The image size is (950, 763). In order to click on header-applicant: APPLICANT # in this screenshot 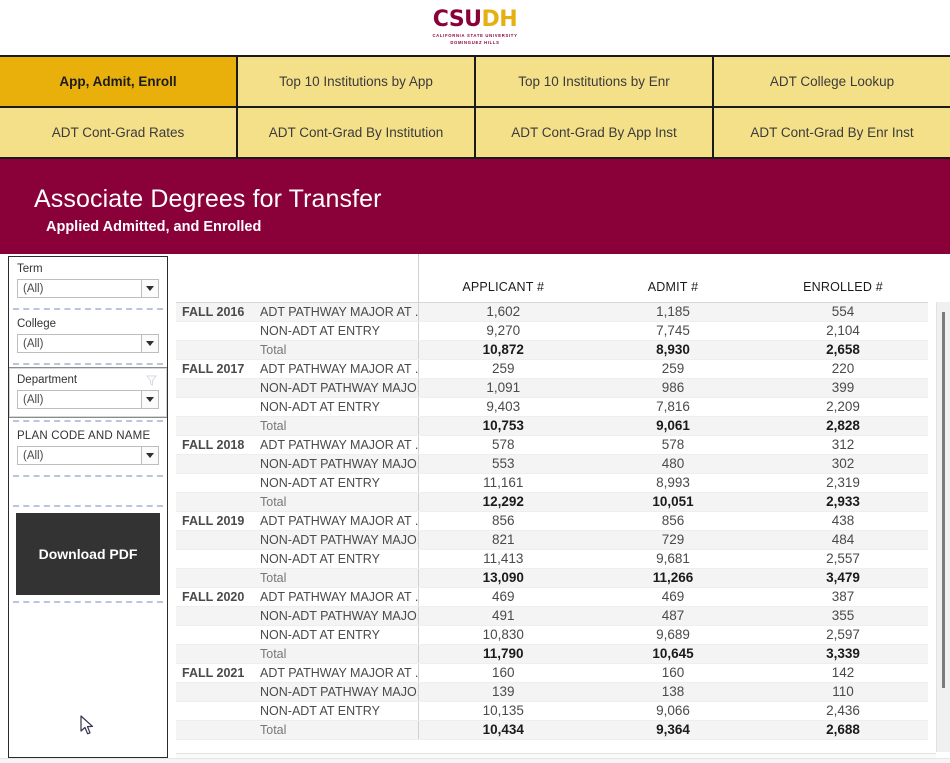, I will do `click(503, 278)`.